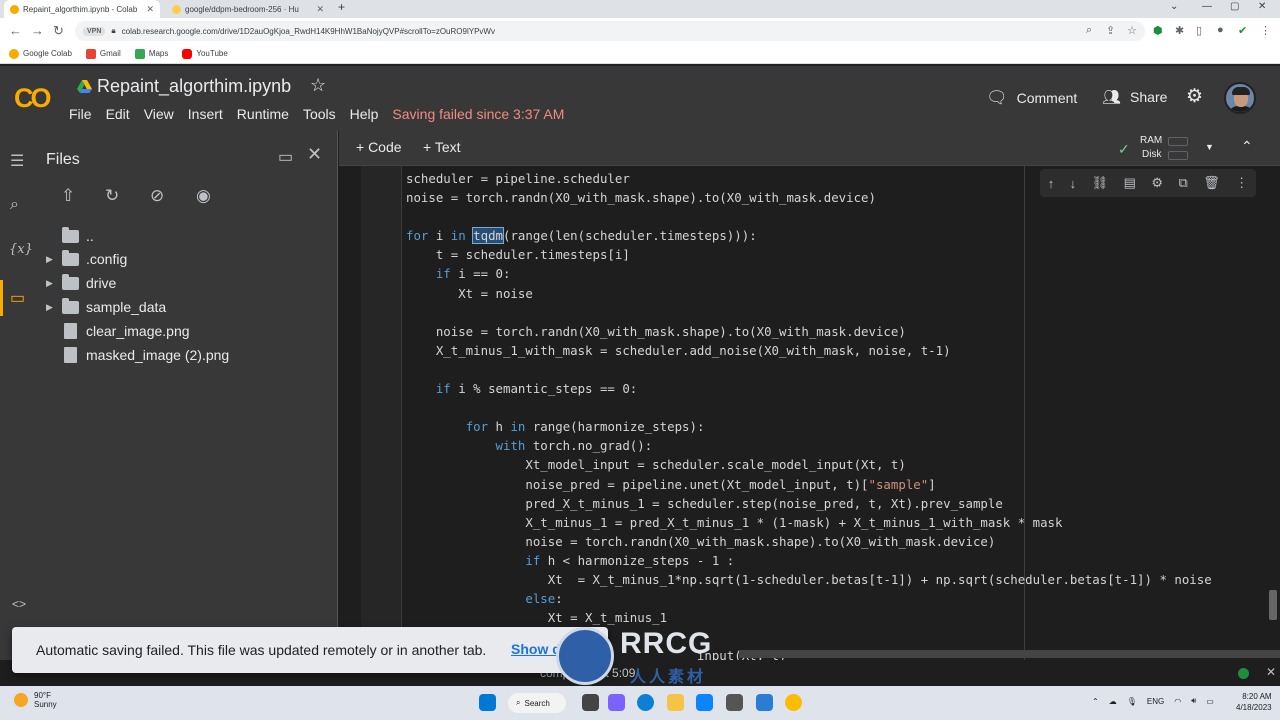  I want to click on window-close-icon: ✕, so click(1262, 6).